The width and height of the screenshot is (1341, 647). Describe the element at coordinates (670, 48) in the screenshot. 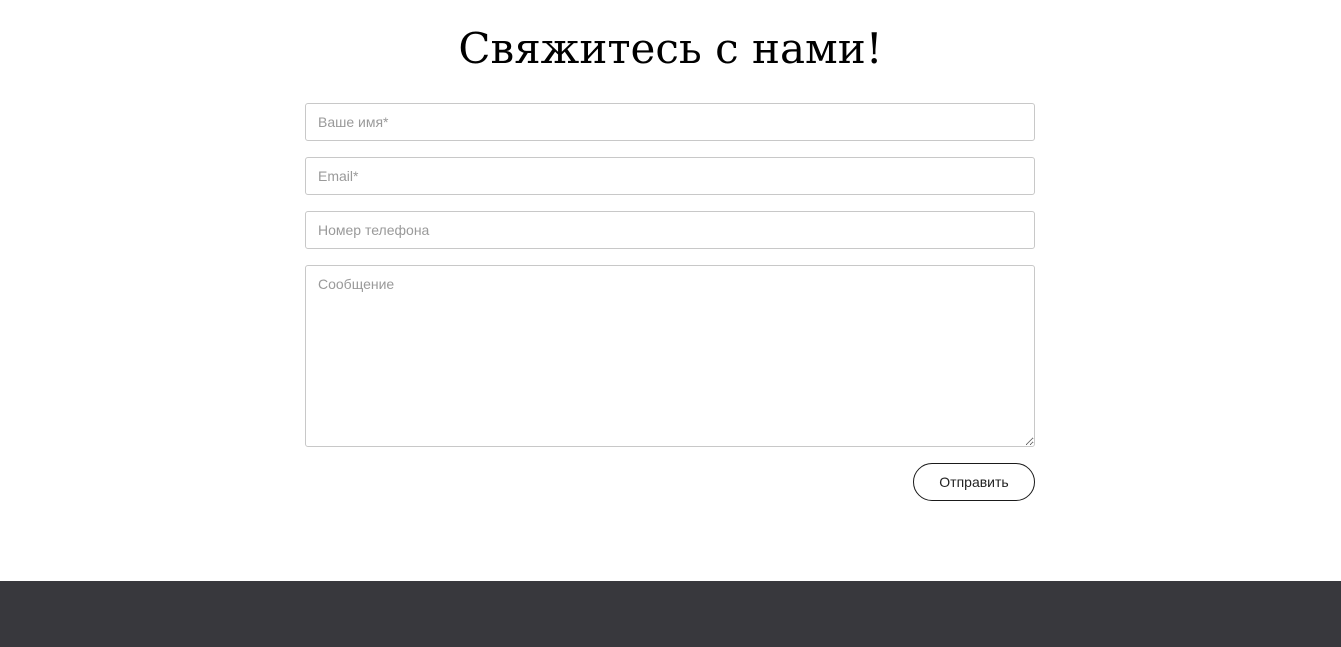

I see `page-title: Свяжитесь с нами!` at that location.